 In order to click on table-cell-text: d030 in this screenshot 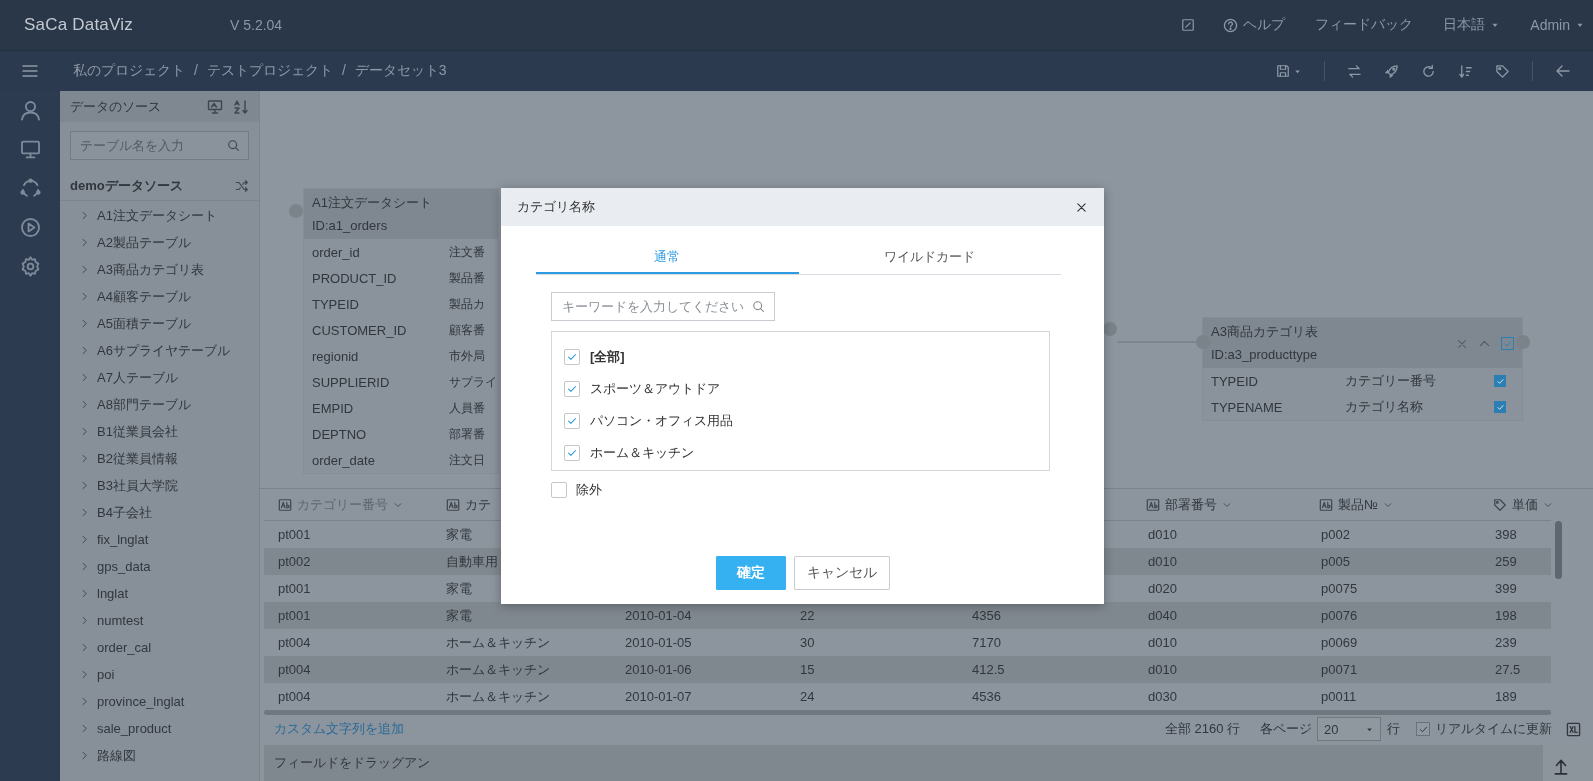, I will do `click(1162, 696)`.